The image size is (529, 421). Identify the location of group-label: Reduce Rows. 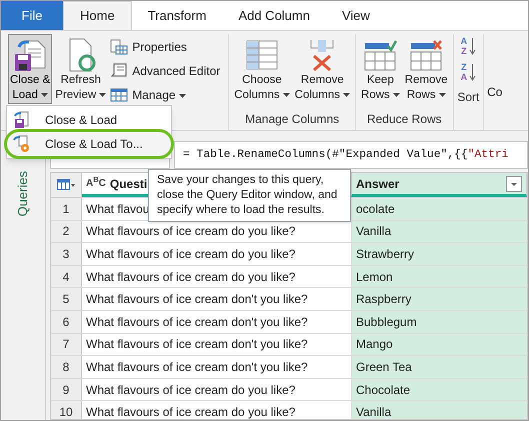
(404, 119).